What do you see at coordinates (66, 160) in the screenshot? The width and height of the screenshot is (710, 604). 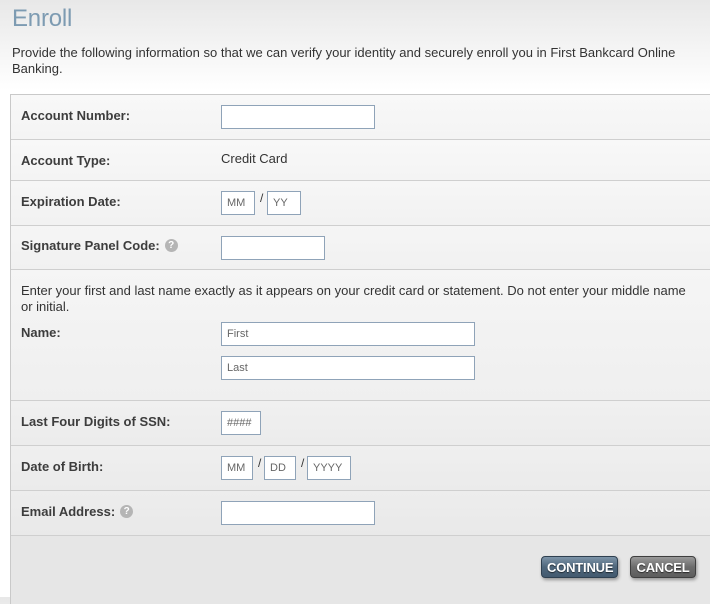 I see `account-type-label: Account Type:` at bounding box center [66, 160].